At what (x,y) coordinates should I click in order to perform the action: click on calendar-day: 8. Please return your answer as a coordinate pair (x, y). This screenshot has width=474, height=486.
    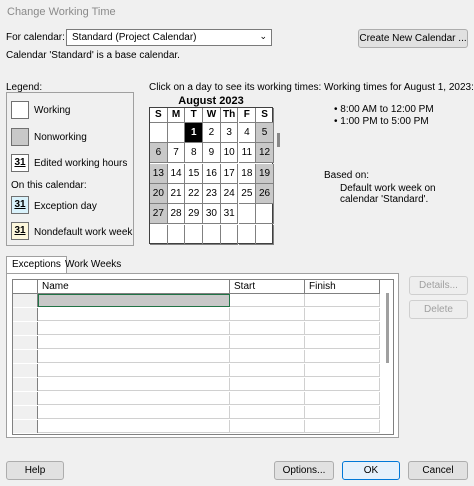
    Looking at the image, I should click on (194, 153).